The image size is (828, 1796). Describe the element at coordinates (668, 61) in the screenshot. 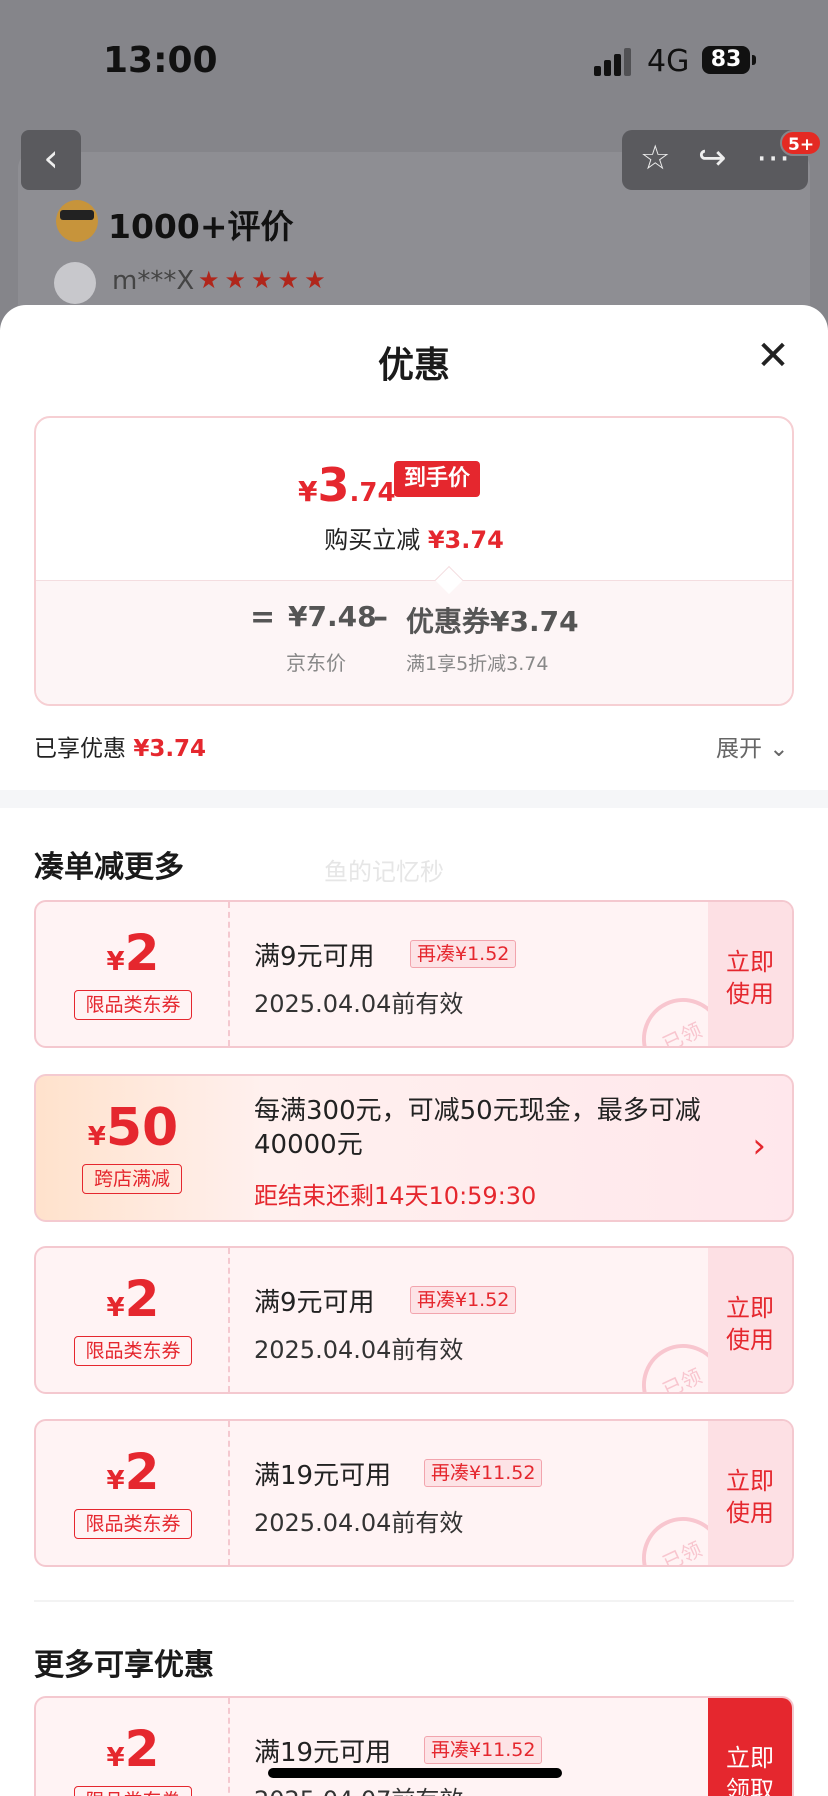

I see `network-label: 4G` at that location.